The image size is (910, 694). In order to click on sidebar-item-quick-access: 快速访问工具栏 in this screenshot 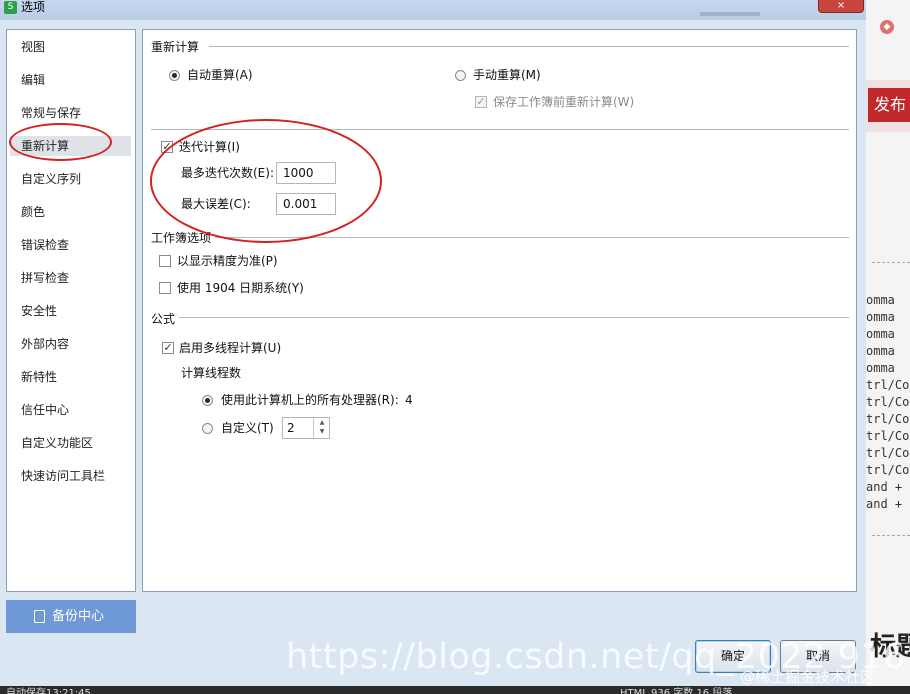, I will do `click(63, 476)`.